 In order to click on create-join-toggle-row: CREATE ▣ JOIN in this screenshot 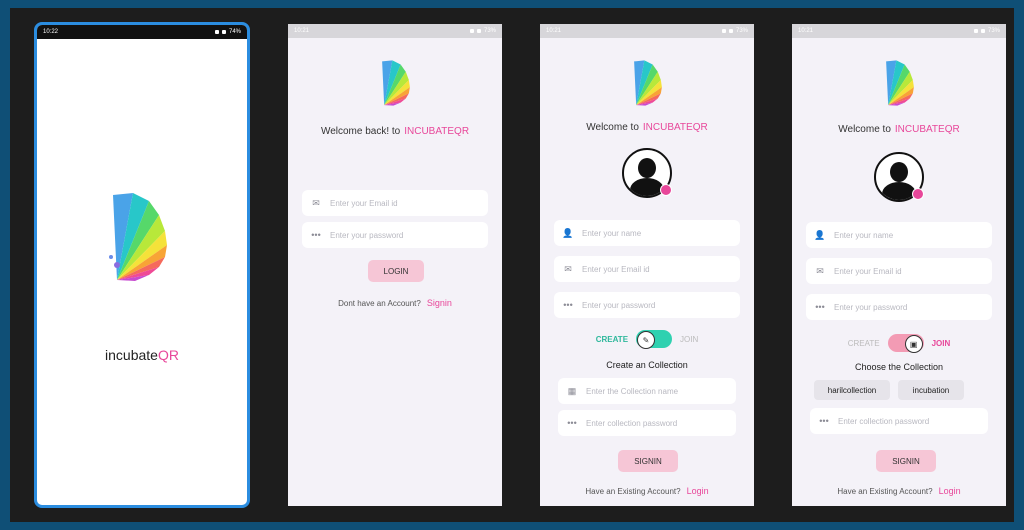, I will do `click(899, 343)`.